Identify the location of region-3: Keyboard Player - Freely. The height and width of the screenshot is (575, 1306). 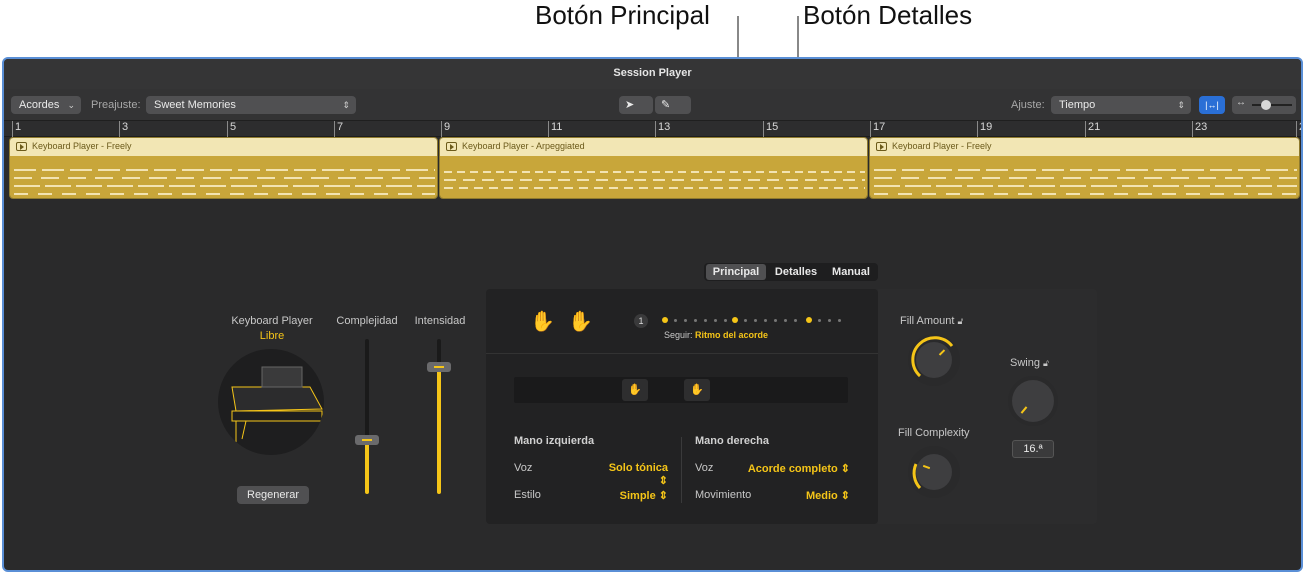
(1084, 168).